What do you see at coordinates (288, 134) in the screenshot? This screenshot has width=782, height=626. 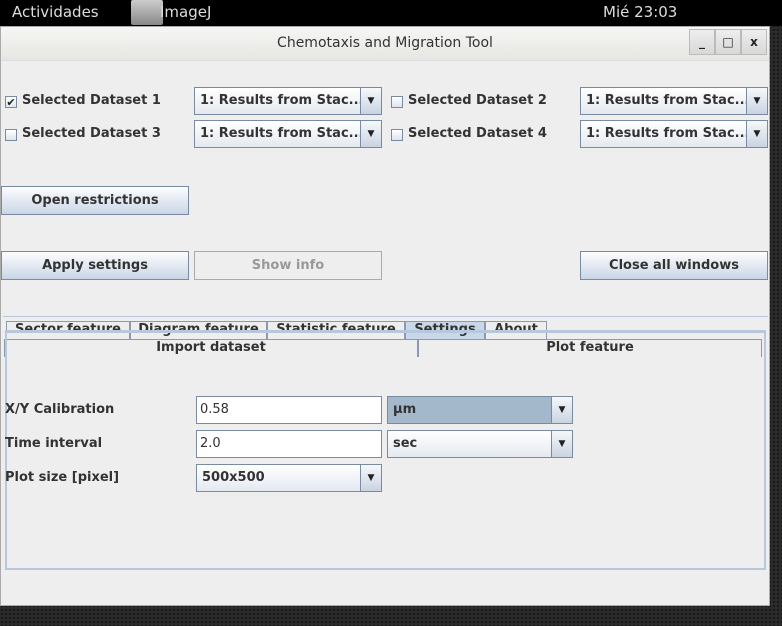 I see `dataset-3-select: 1: Results from Stac... ▼` at bounding box center [288, 134].